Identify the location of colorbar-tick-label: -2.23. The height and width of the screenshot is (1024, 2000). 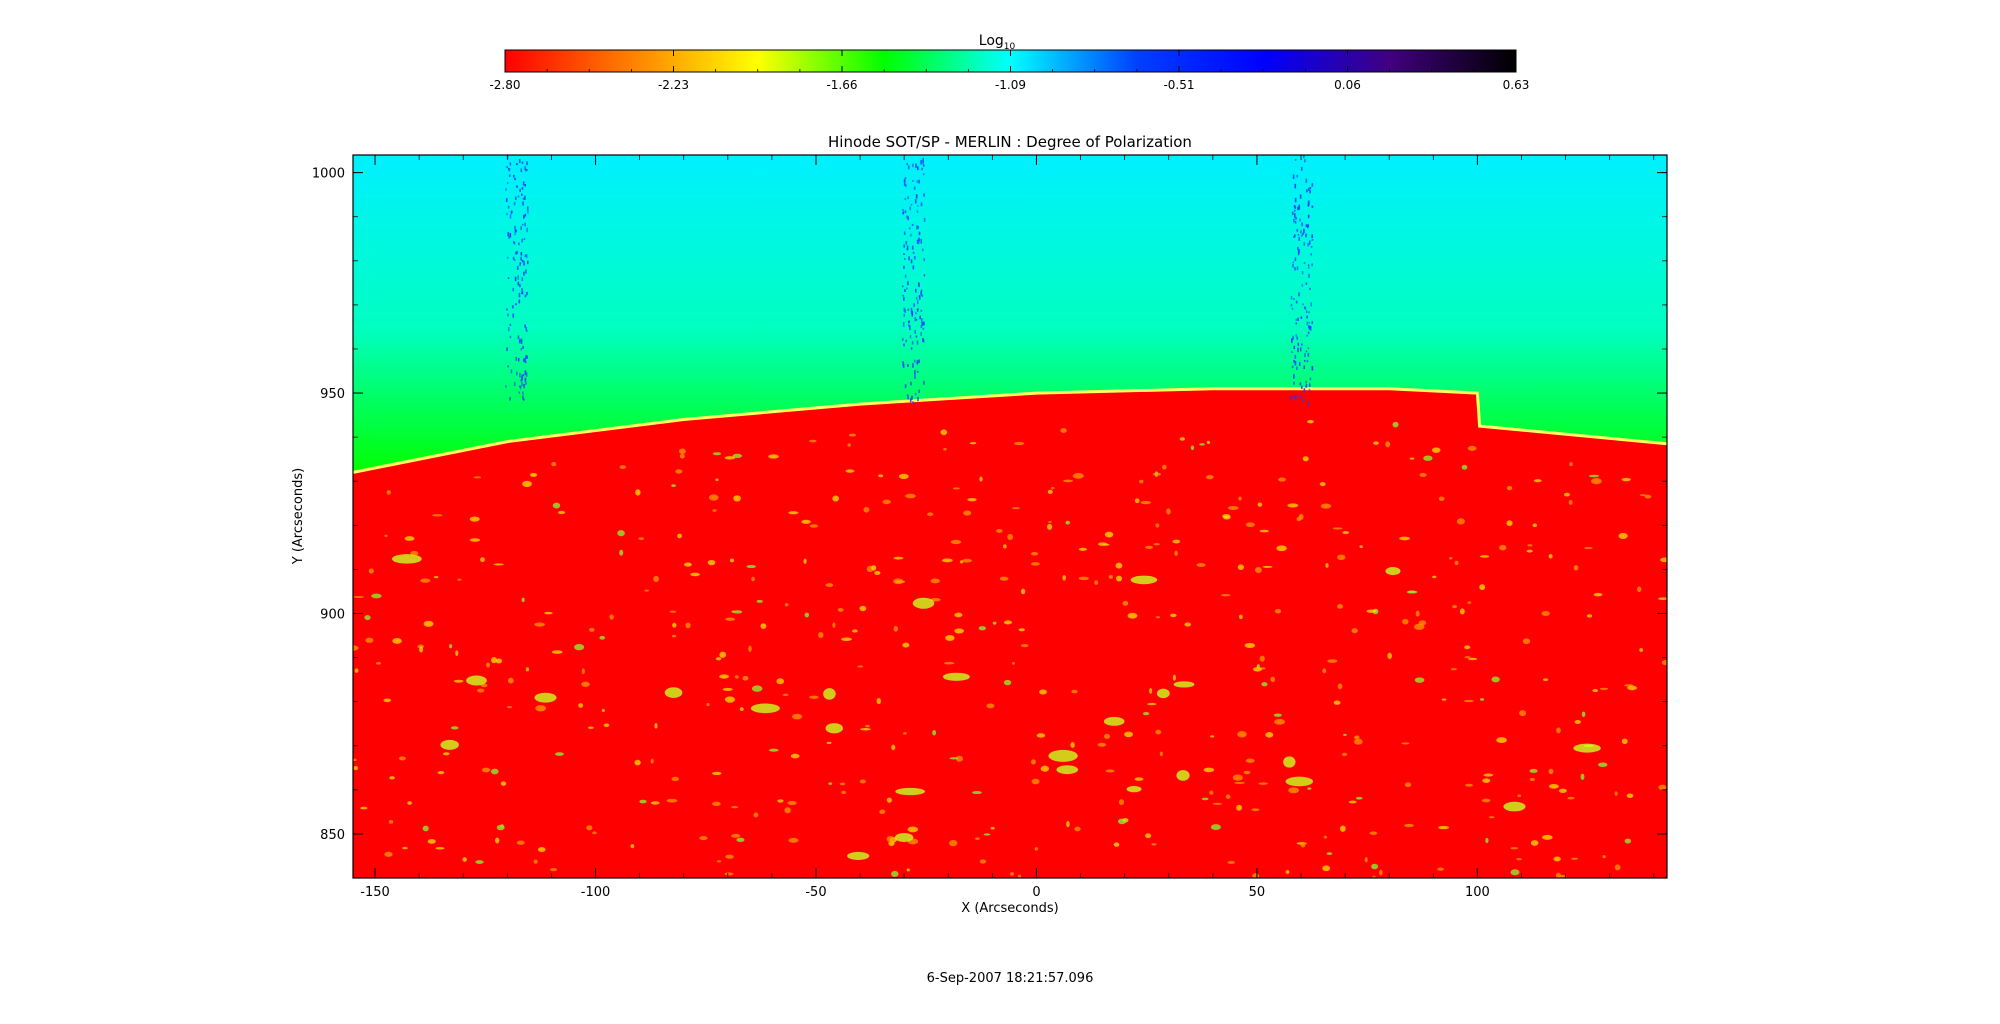
(673, 85).